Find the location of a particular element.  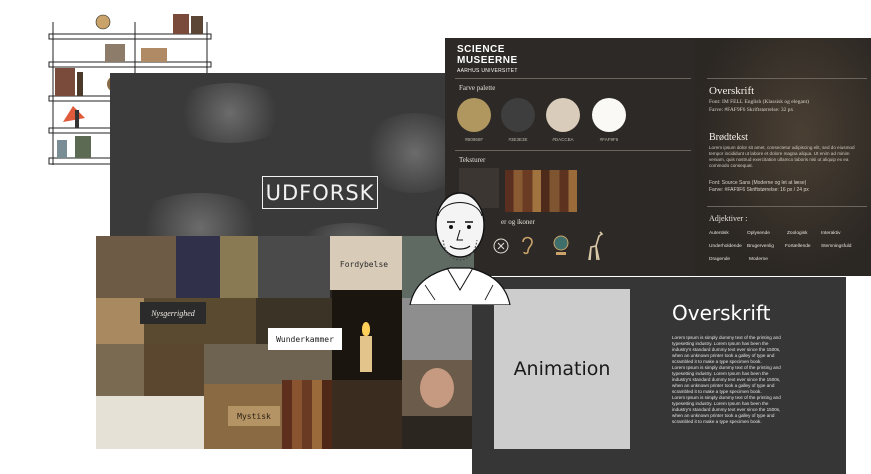

word-fordybelse: Fordybelse is located at coordinates (364, 264).